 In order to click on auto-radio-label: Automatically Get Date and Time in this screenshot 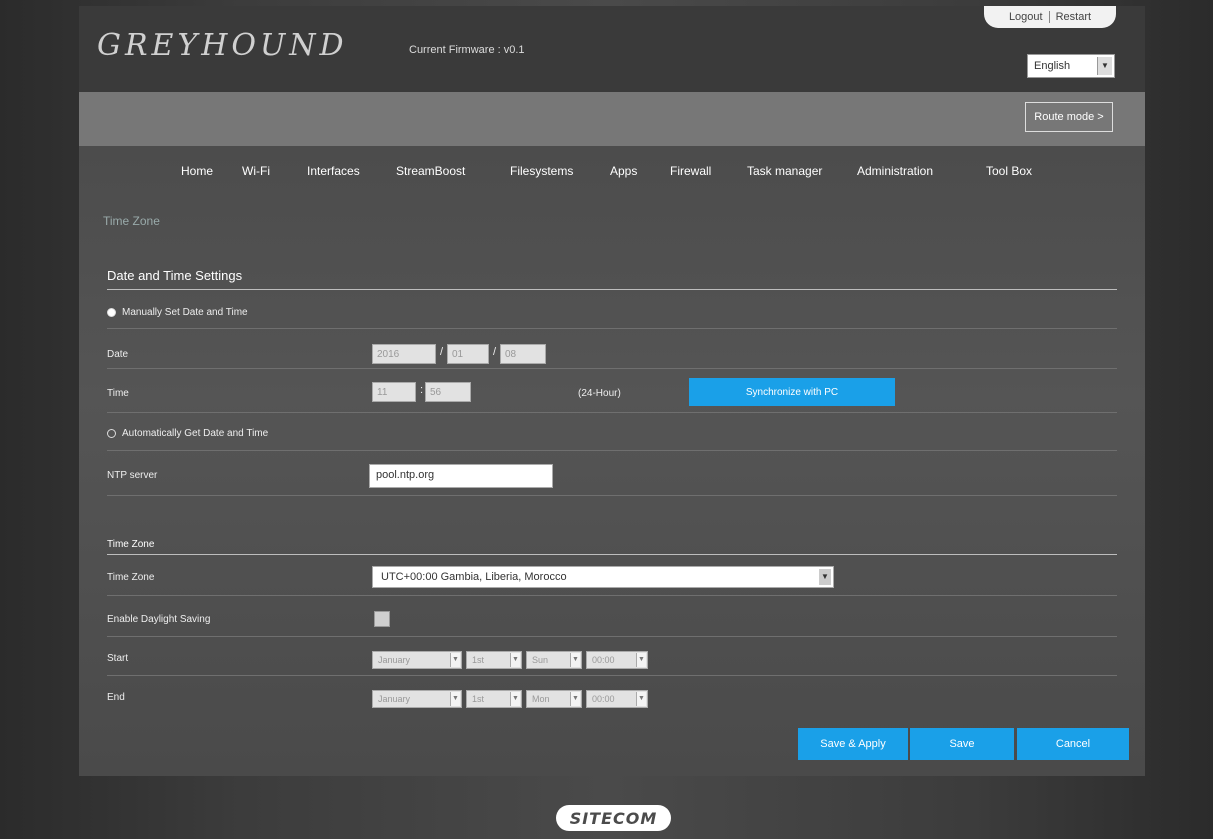, I will do `click(195, 433)`.